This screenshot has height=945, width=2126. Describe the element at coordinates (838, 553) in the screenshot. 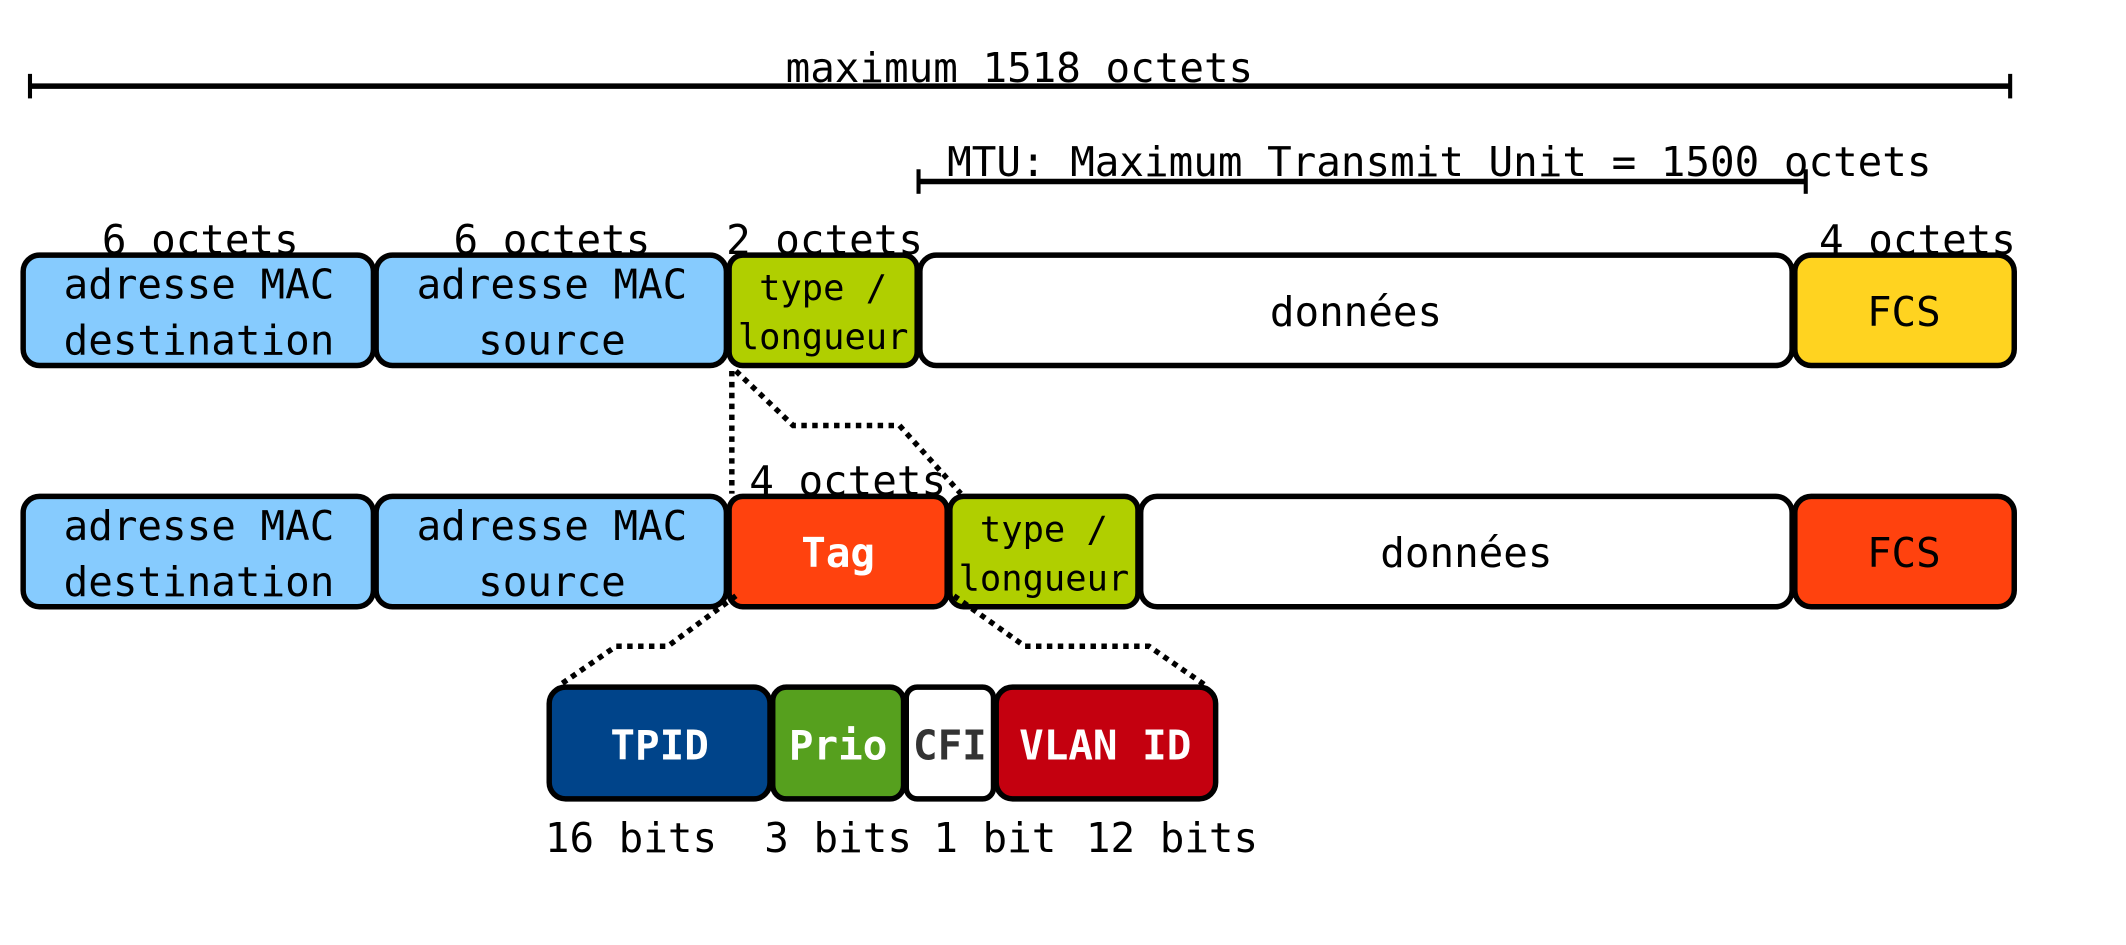

I see `field-label: Tag` at that location.